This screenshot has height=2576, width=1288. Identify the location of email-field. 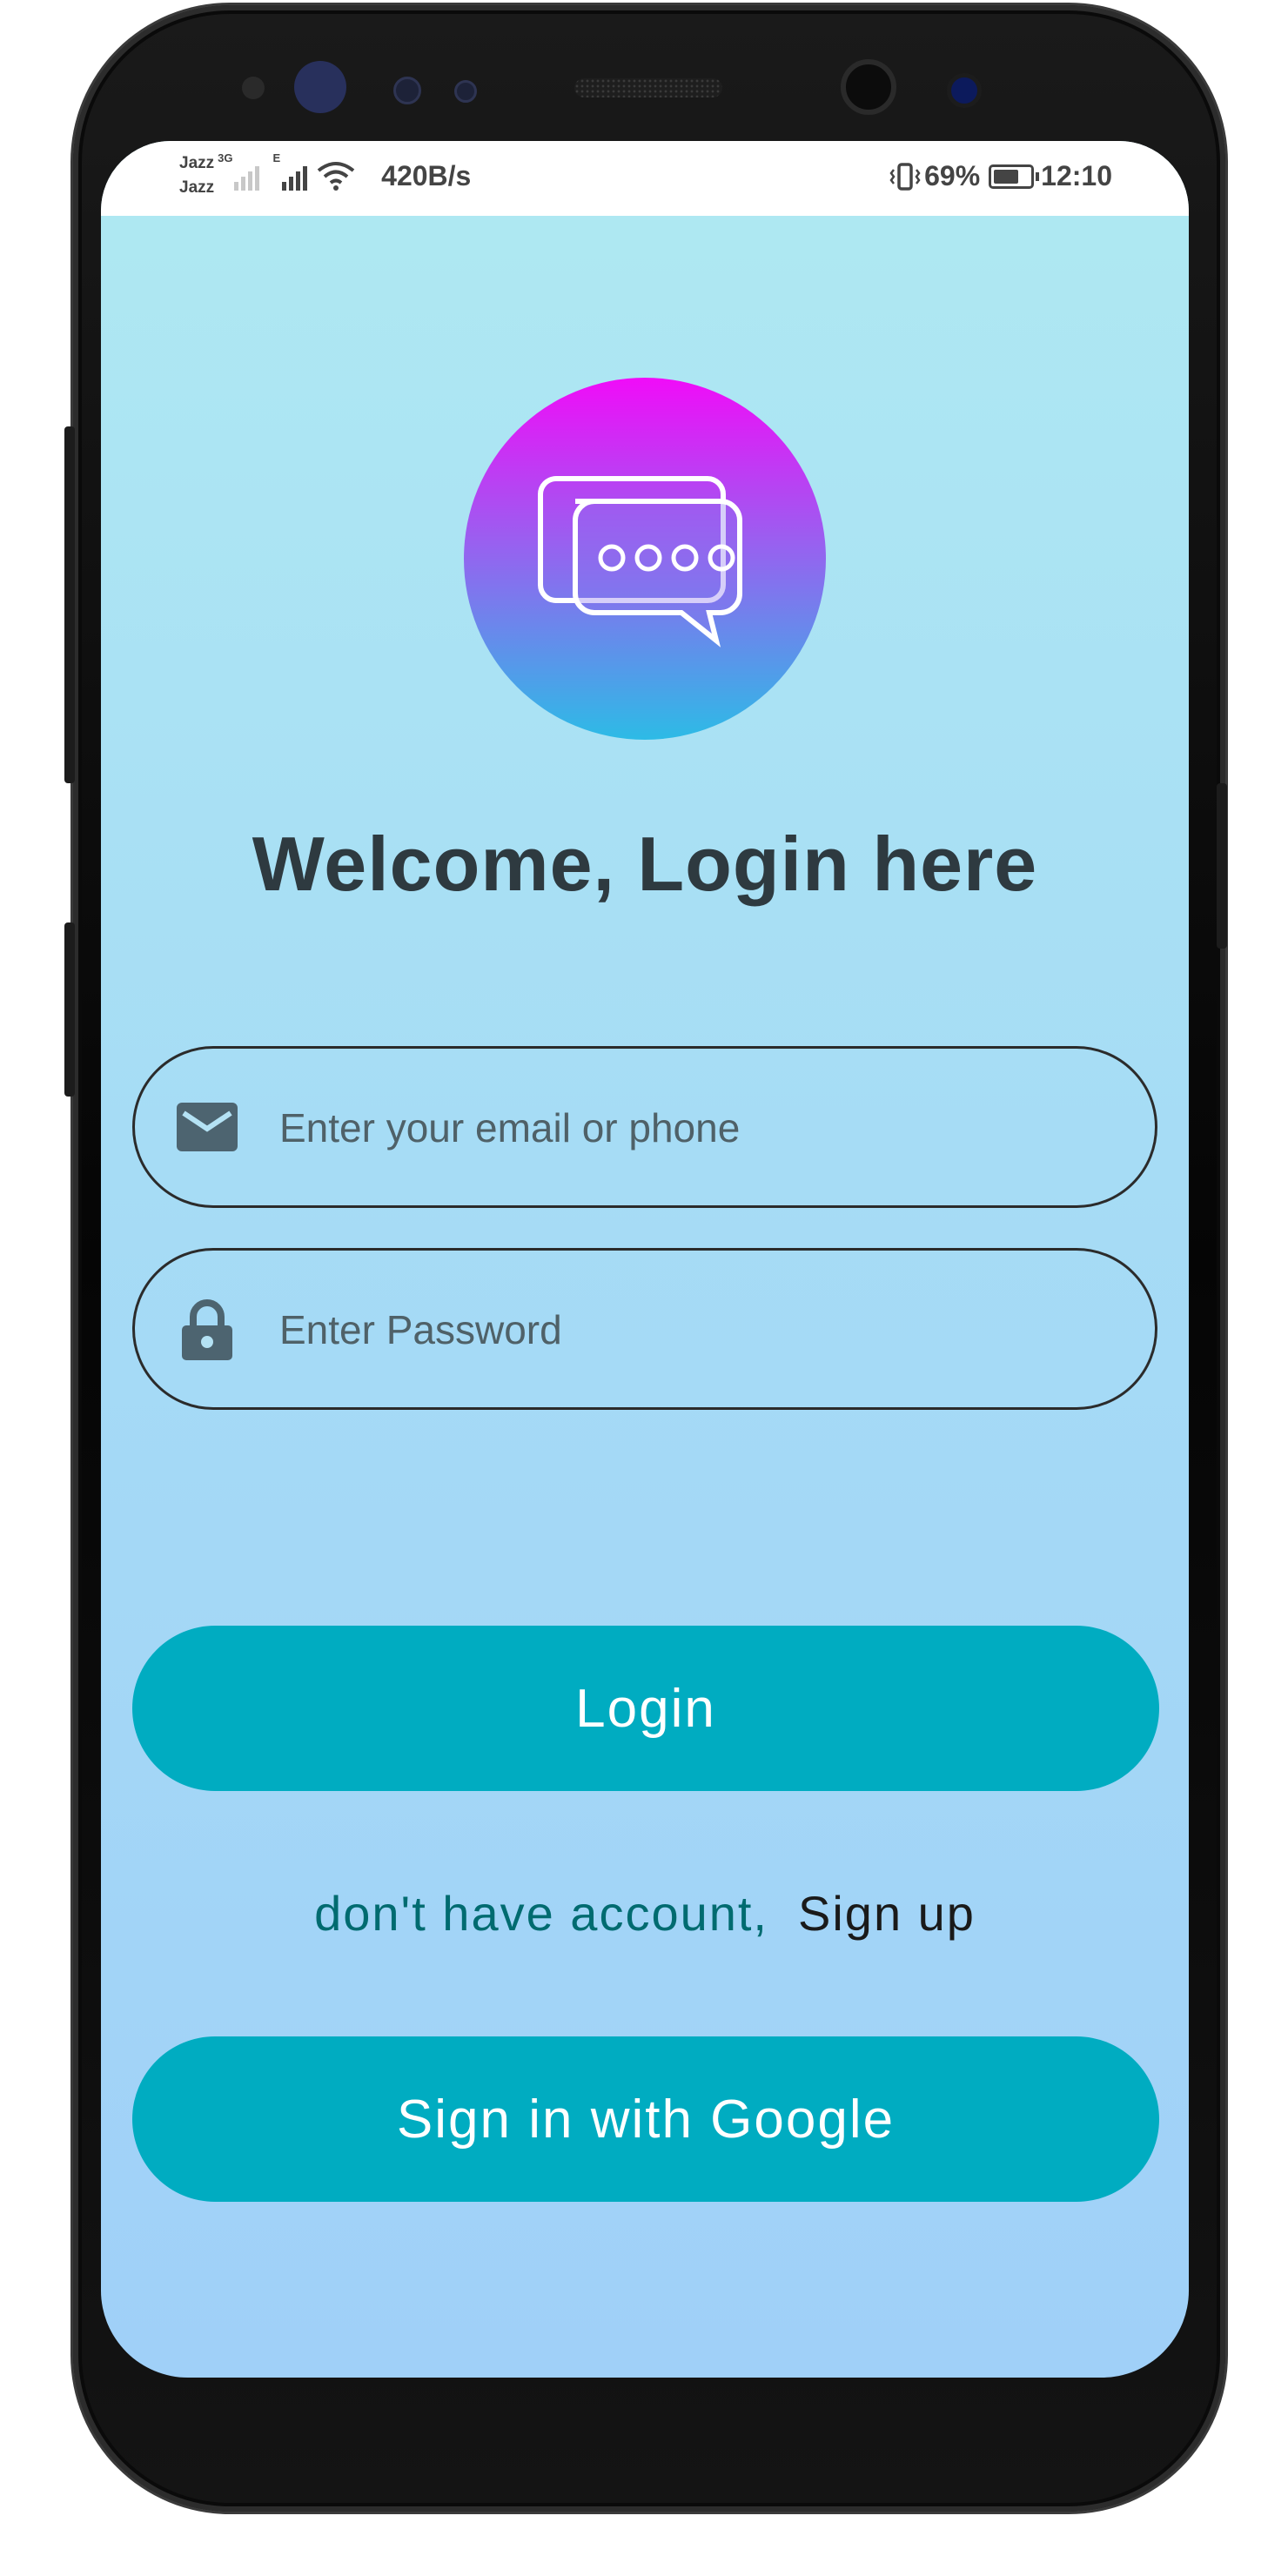
(645, 1127).